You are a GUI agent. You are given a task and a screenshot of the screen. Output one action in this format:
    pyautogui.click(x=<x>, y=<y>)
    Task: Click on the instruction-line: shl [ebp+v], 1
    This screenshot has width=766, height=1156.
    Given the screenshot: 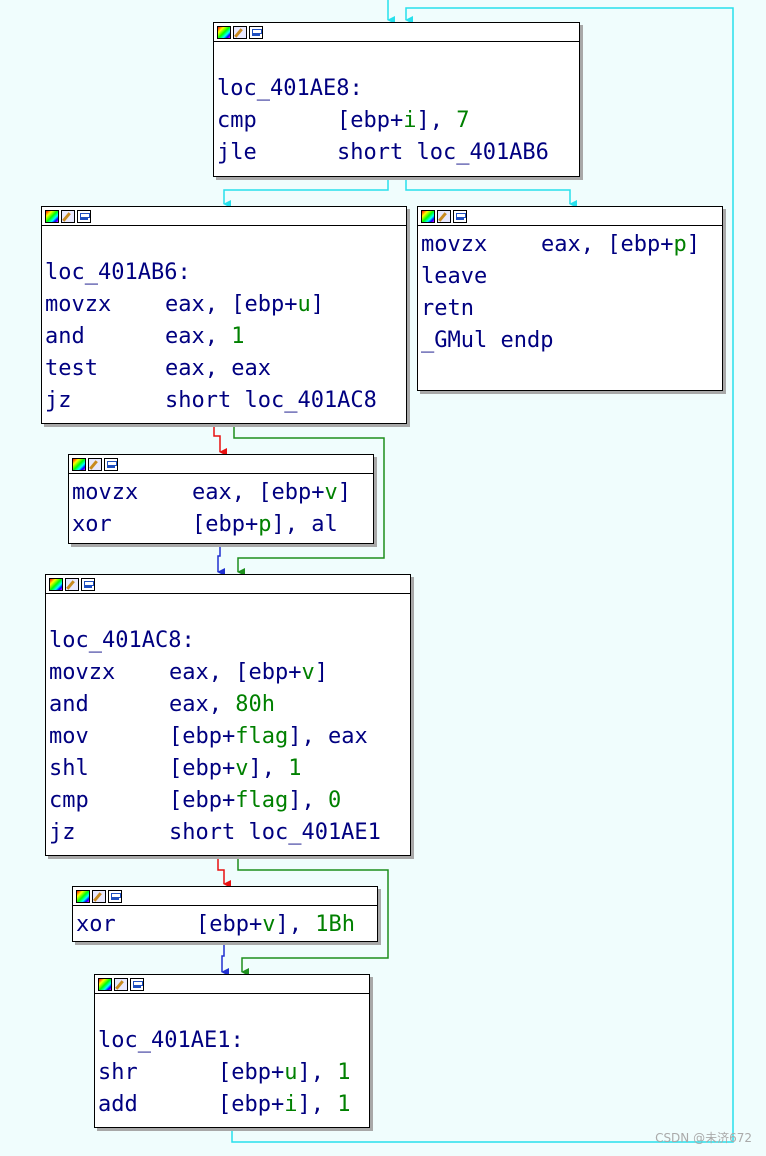 What is the action you would take?
    pyautogui.click(x=227, y=769)
    